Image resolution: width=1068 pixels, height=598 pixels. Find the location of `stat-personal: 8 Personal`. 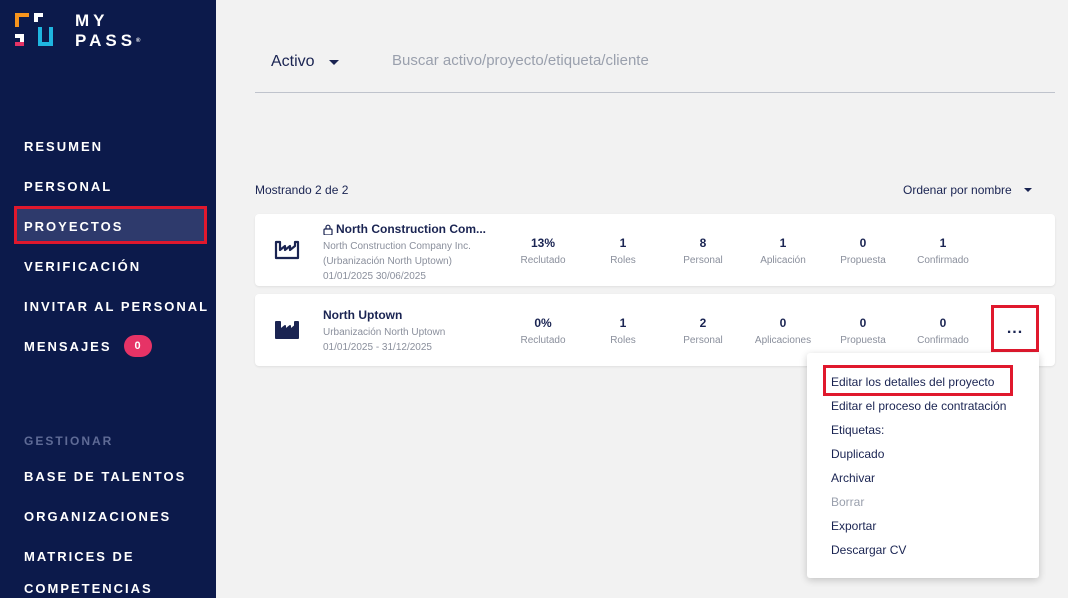

stat-personal: 8 Personal is located at coordinates (703, 251).